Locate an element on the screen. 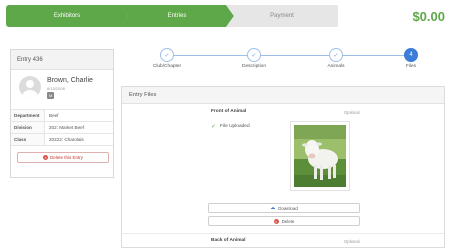 This screenshot has height=248, width=451. detail-label: Class is located at coordinates (28, 139).